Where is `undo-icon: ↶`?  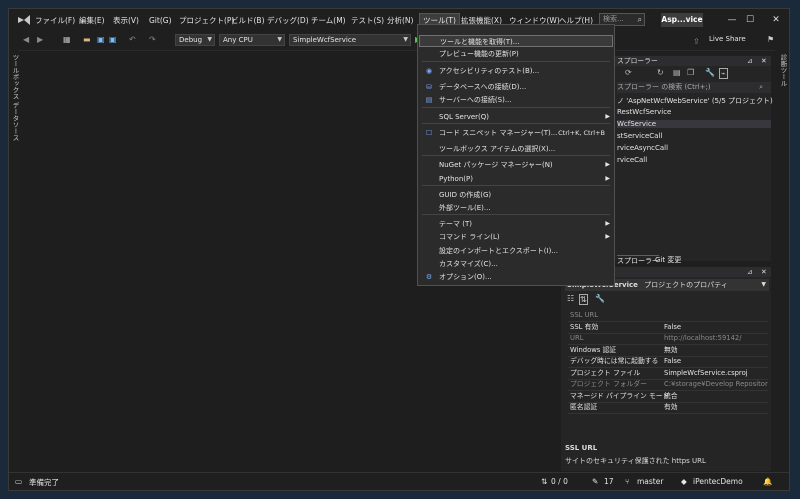
undo-icon: ↶ is located at coordinates (132, 40).